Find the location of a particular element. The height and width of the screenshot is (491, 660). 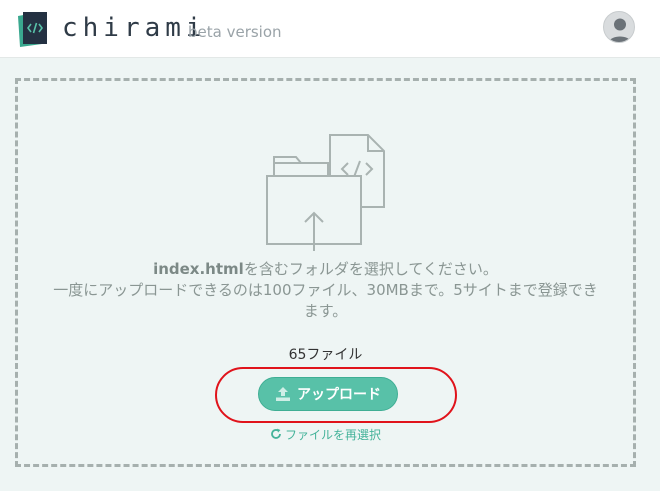

reselect-files-link: ファイルを再選択 is located at coordinates (325, 435).